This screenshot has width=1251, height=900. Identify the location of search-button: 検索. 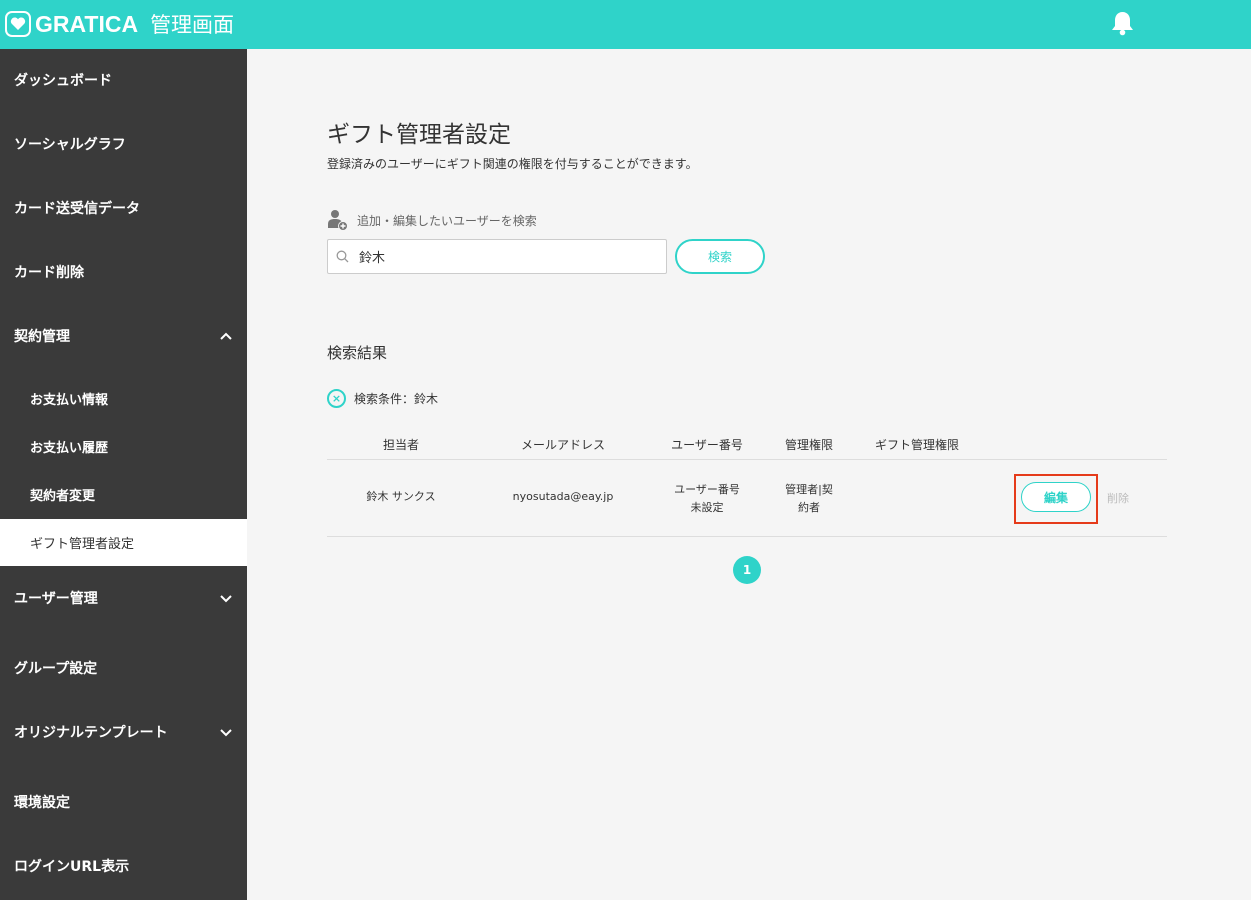
(720, 256).